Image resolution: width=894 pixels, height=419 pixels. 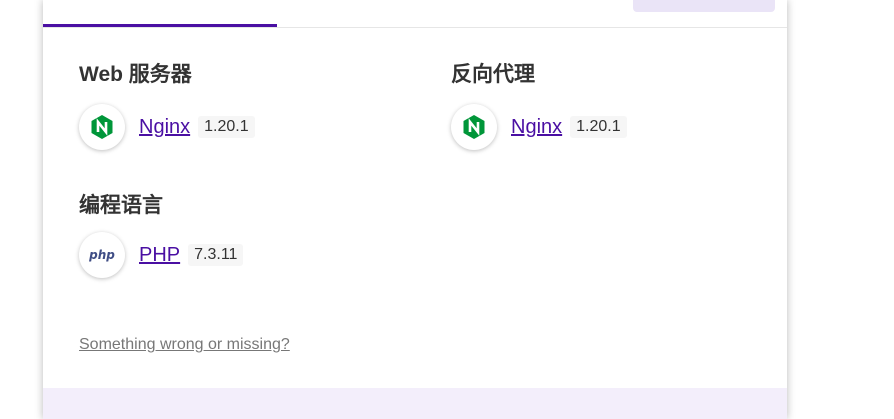 What do you see at coordinates (121, 205) in the screenshot?
I see `section-title-programming-language: 编程语言` at bounding box center [121, 205].